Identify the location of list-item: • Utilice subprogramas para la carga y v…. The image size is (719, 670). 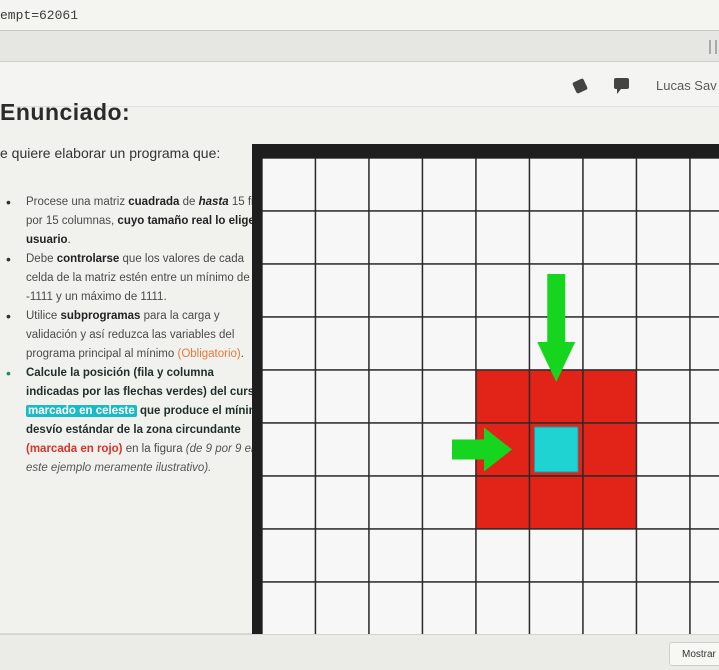
(138, 335).